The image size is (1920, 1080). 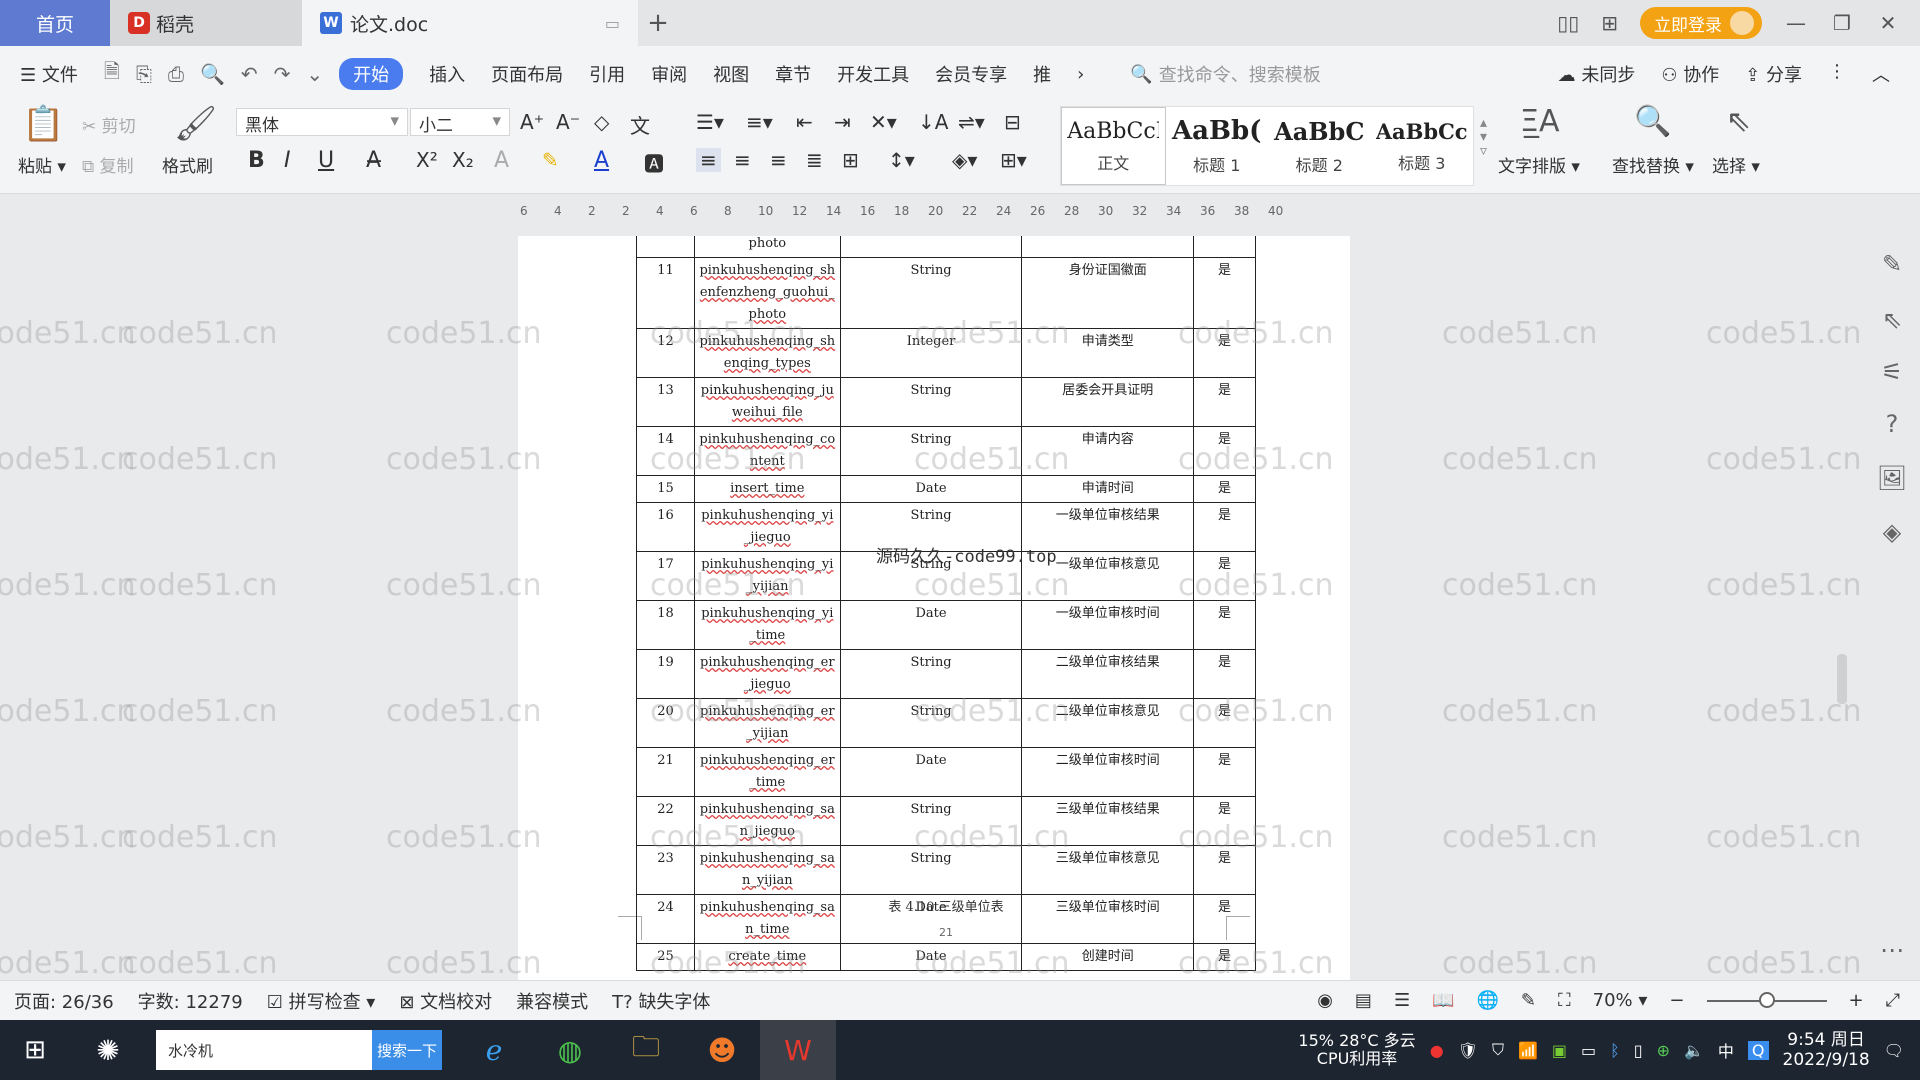 What do you see at coordinates (1892, 424) in the screenshot?
I see `rail-help-icon: ?` at bounding box center [1892, 424].